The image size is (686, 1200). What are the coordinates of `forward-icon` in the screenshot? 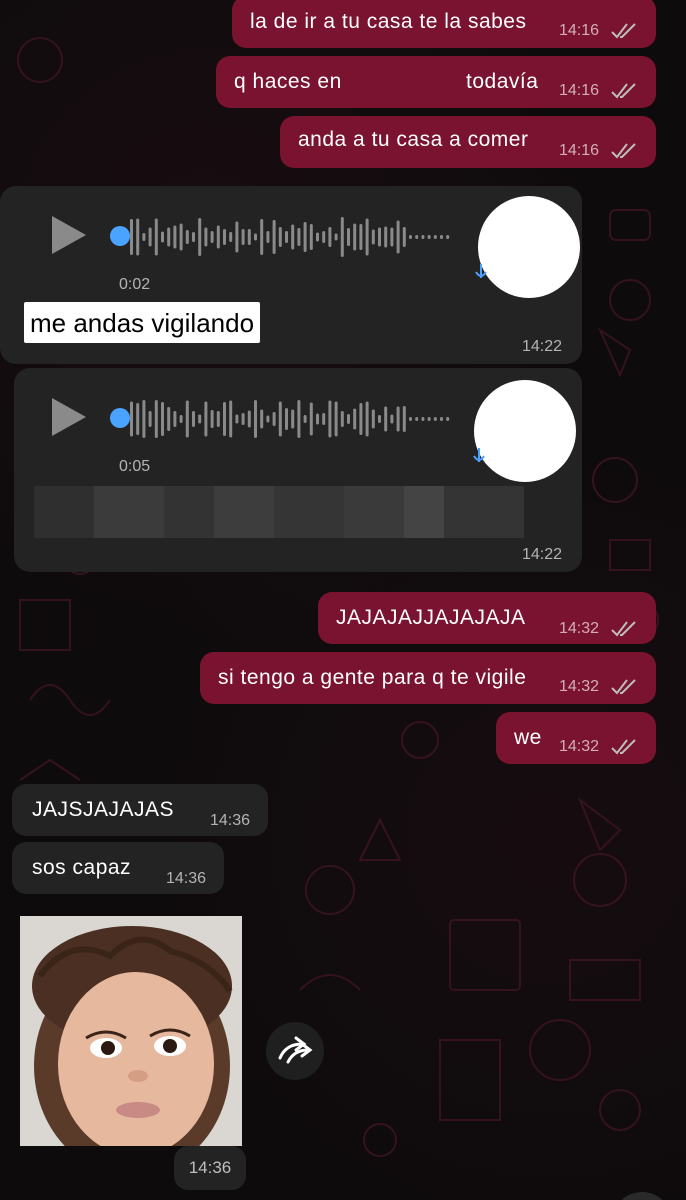 It's located at (295, 1050).